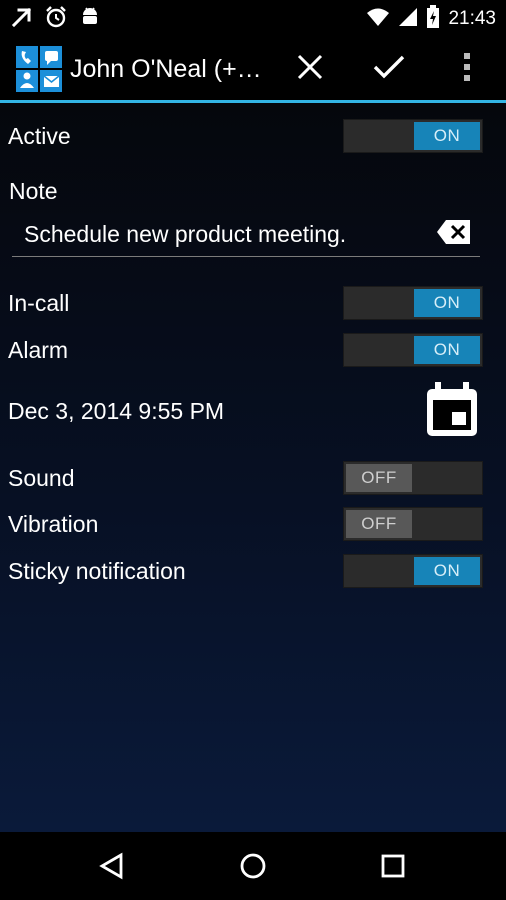 The width and height of the screenshot is (506, 900). I want to click on note-label-row: Note, so click(253, 191).